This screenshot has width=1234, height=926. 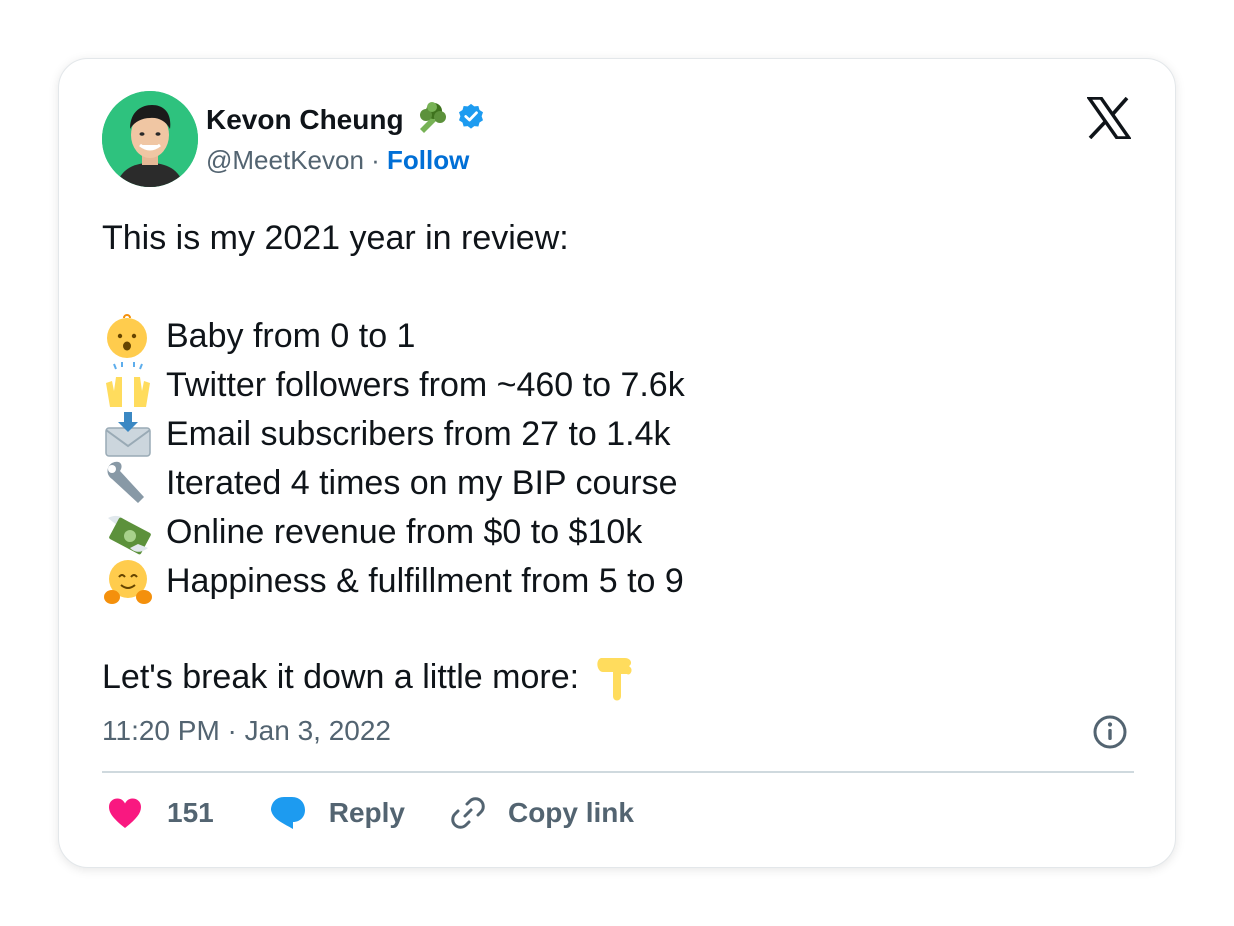 I want to click on list-item-text: Iterated 4 times on my BIP course, so click(x=422, y=483).